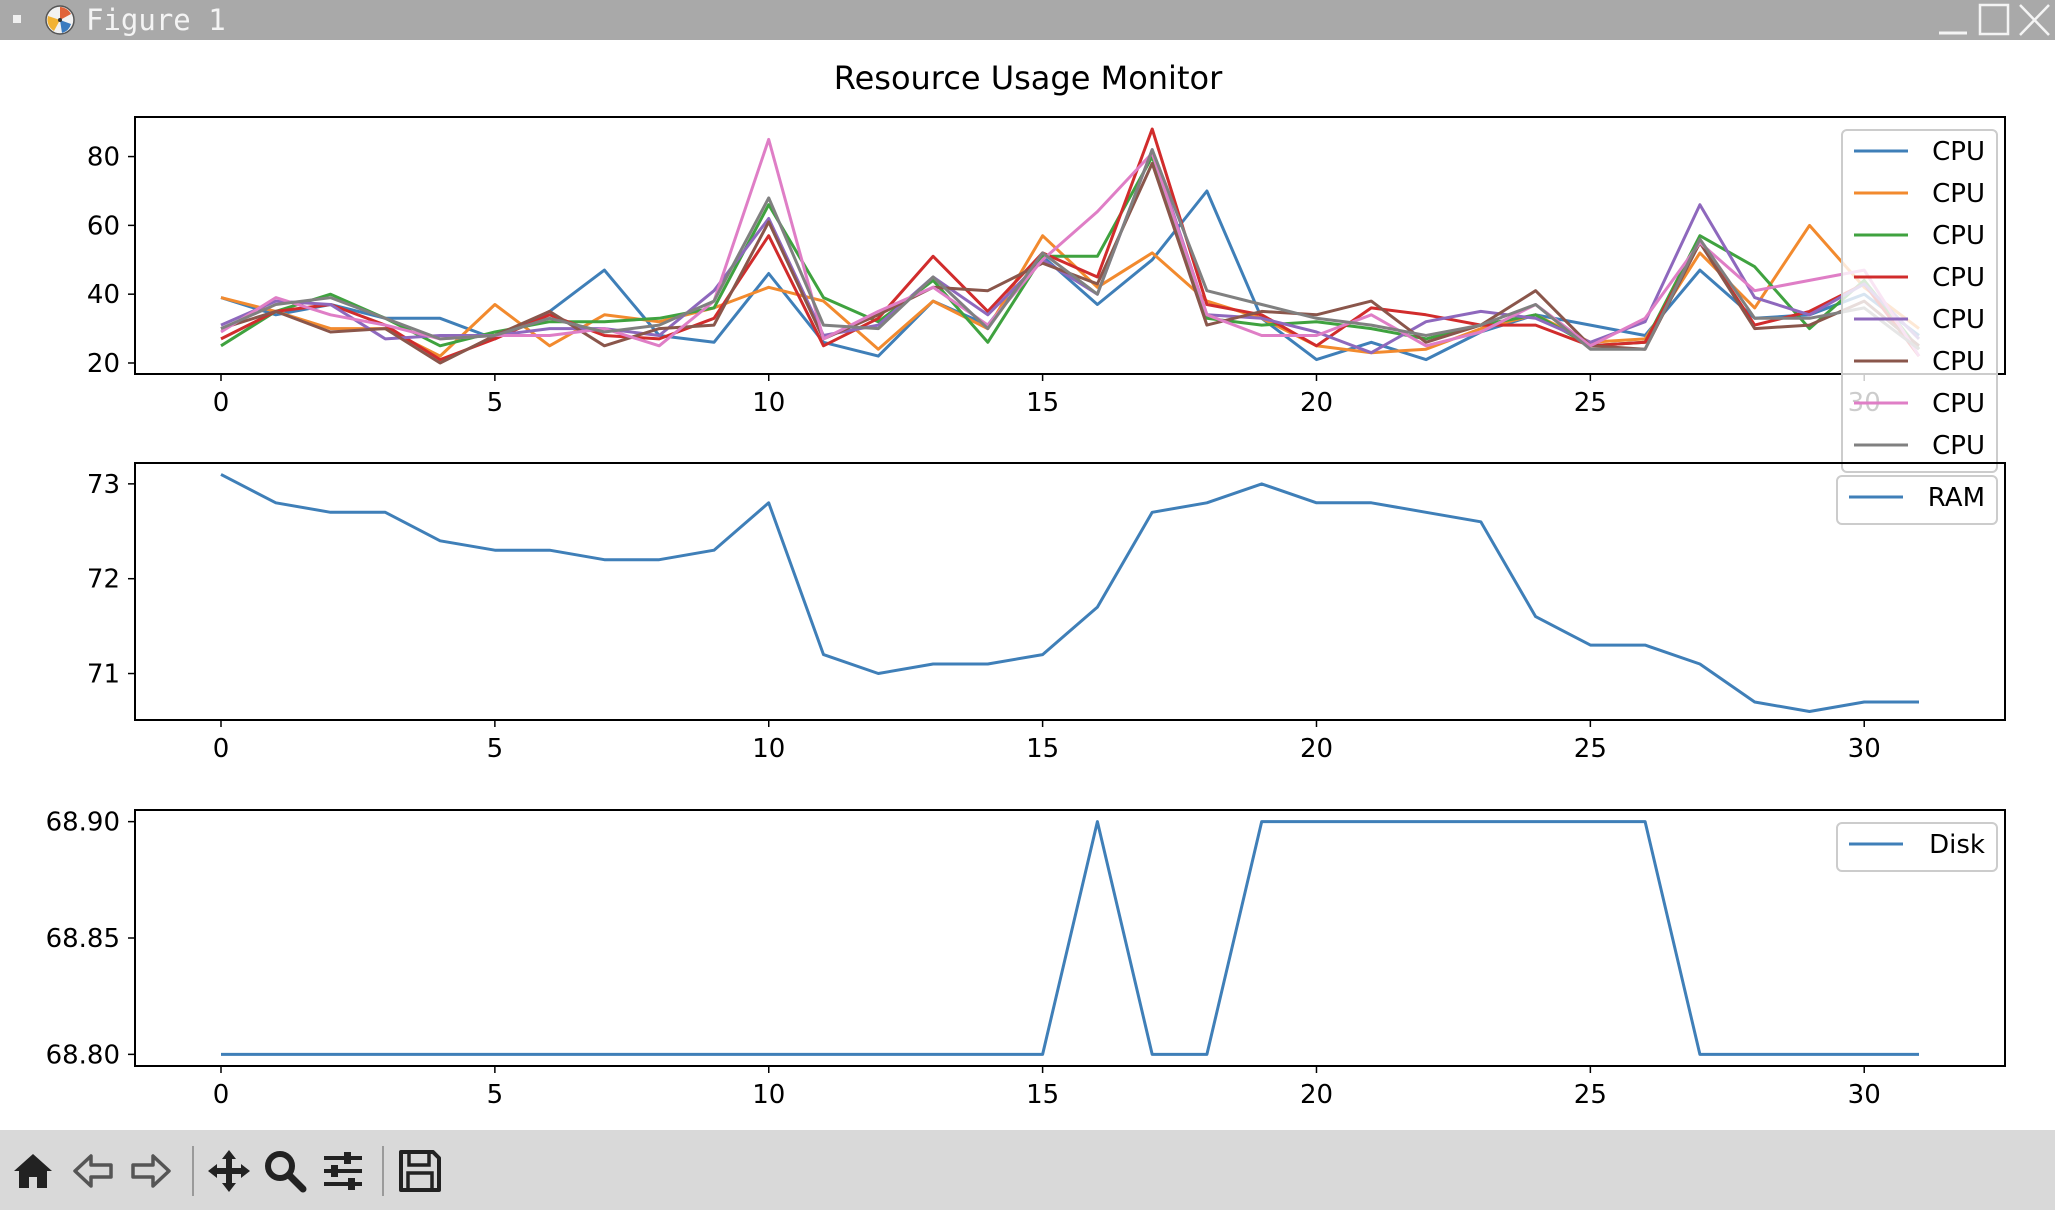 This screenshot has width=2055, height=1210. Describe the element at coordinates (83, 823) in the screenshot. I see `y-tick-label: 68.90` at that location.